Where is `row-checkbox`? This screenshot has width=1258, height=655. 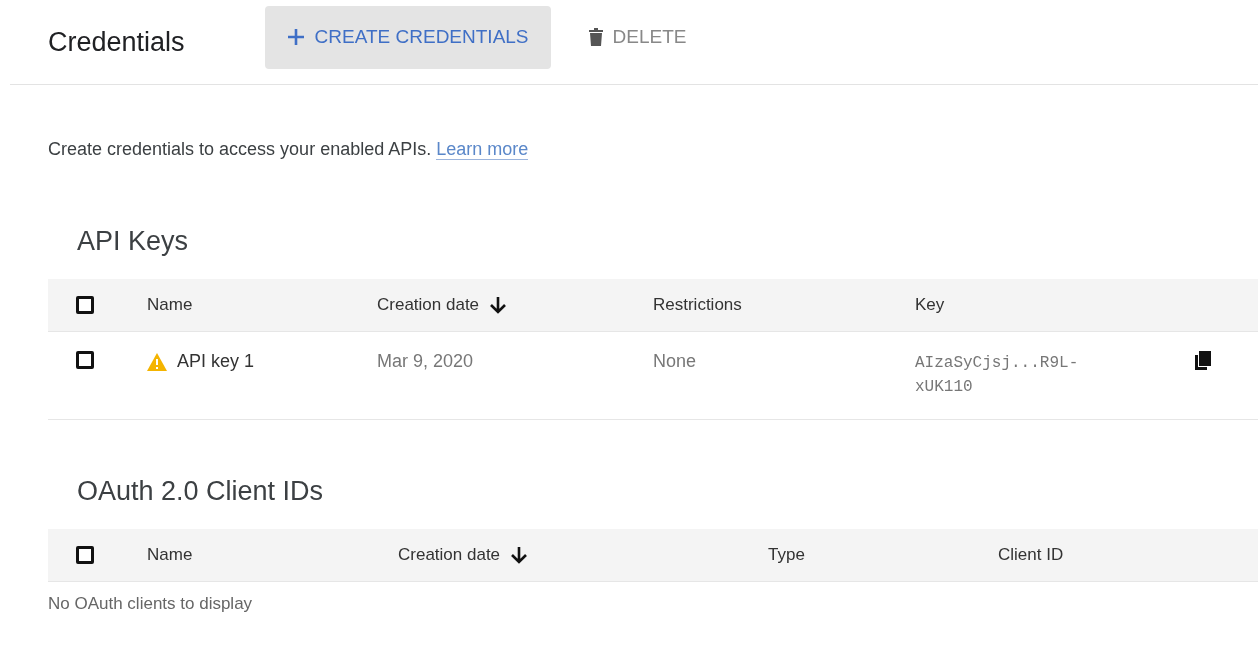 row-checkbox is located at coordinates (85, 360).